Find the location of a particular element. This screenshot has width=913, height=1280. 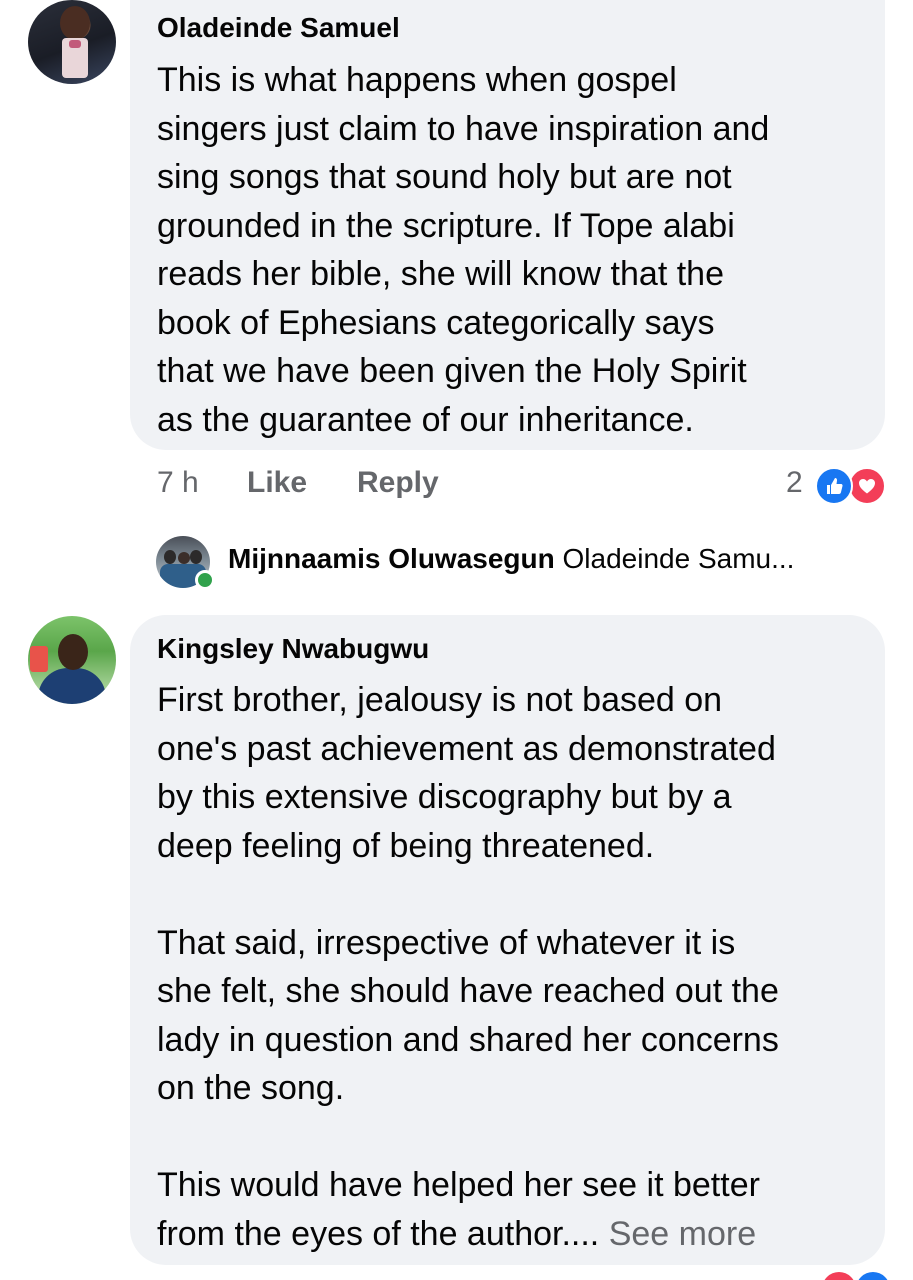

comment-timestamp: 7 h is located at coordinates (178, 483).